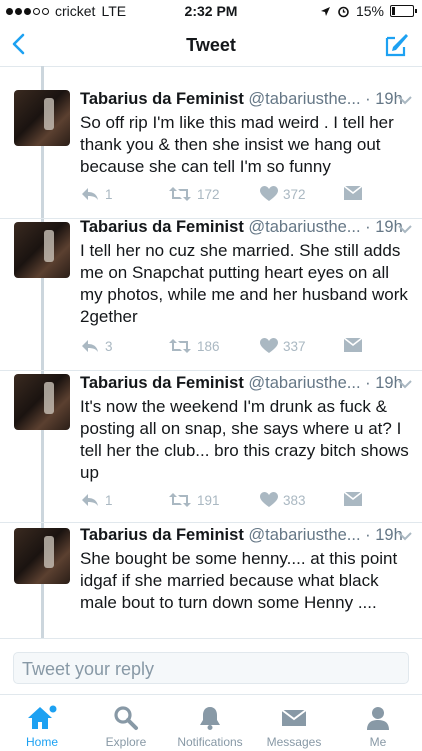  I want to click on retweet-button: 186, so click(194, 346).